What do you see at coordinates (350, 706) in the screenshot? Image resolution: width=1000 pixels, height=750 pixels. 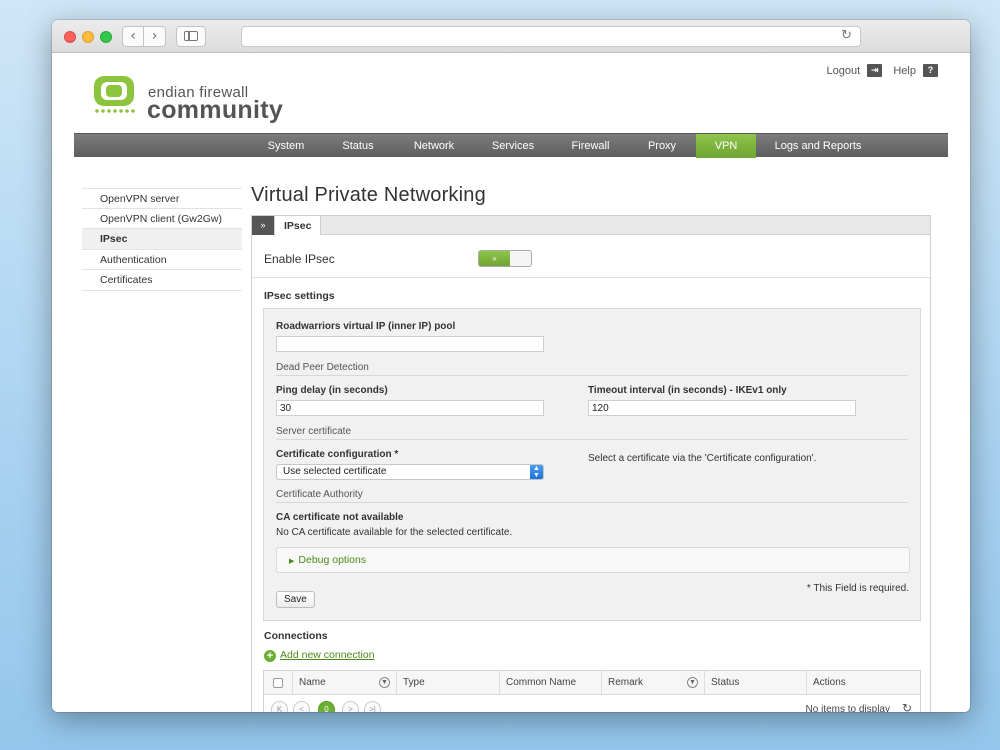 I see `next-page-button: >` at bounding box center [350, 706].